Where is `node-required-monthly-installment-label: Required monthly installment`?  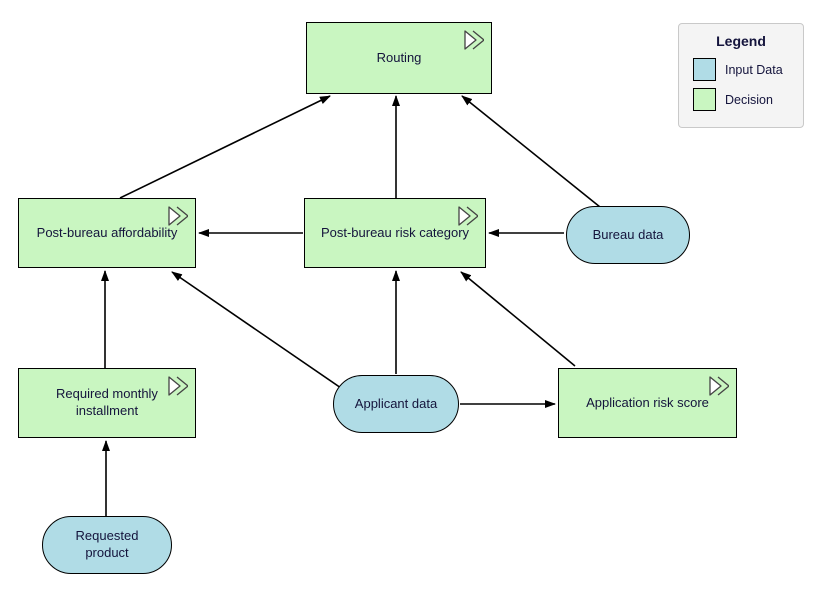 node-required-monthly-installment-label: Required monthly installment is located at coordinates (107, 402).